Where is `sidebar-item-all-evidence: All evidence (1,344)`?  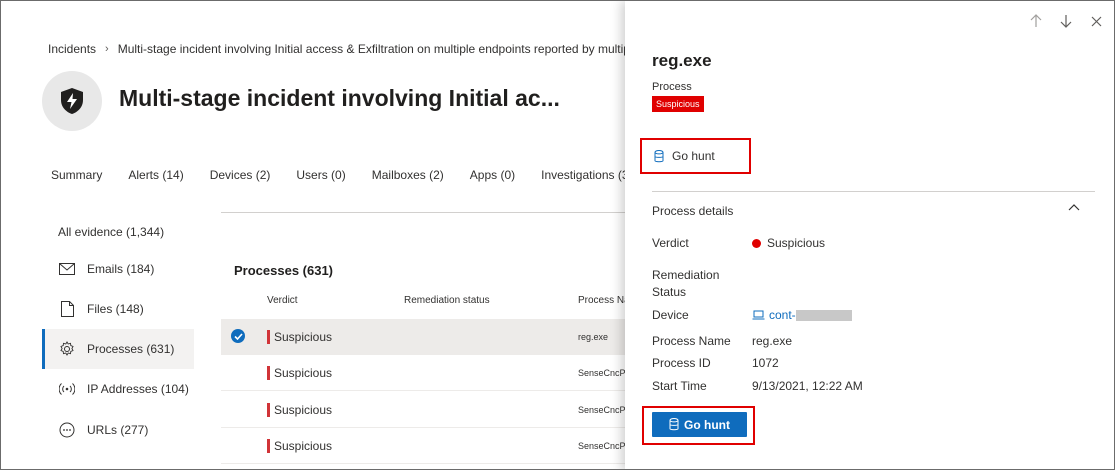 sidebar-item-all-evidence: All evidence (1,344) is located at coordinates (111, 232).